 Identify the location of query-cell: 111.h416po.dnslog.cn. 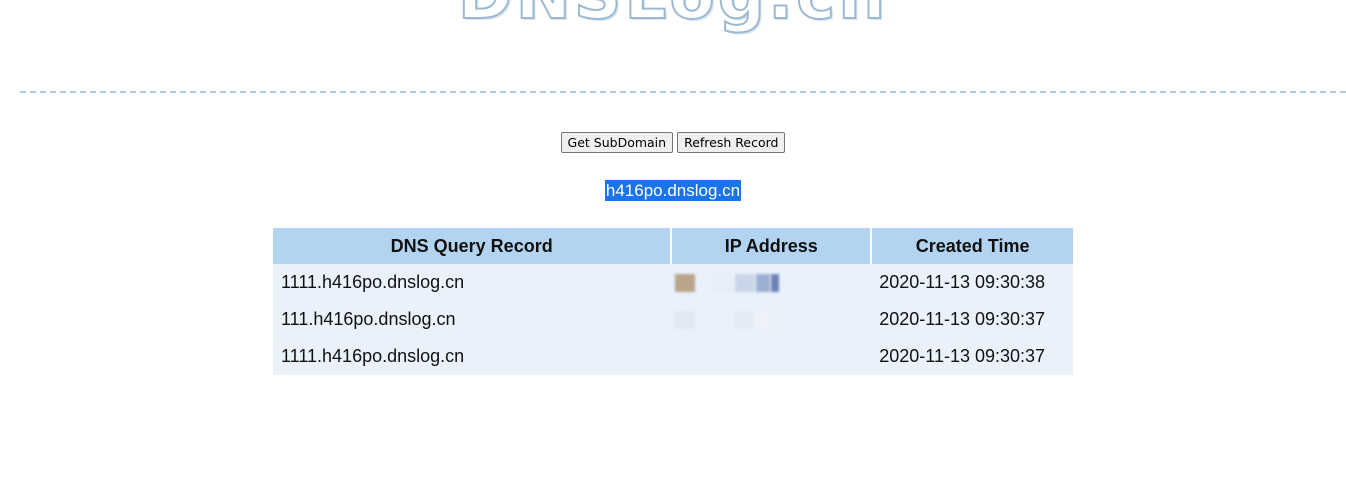
(472, 319).